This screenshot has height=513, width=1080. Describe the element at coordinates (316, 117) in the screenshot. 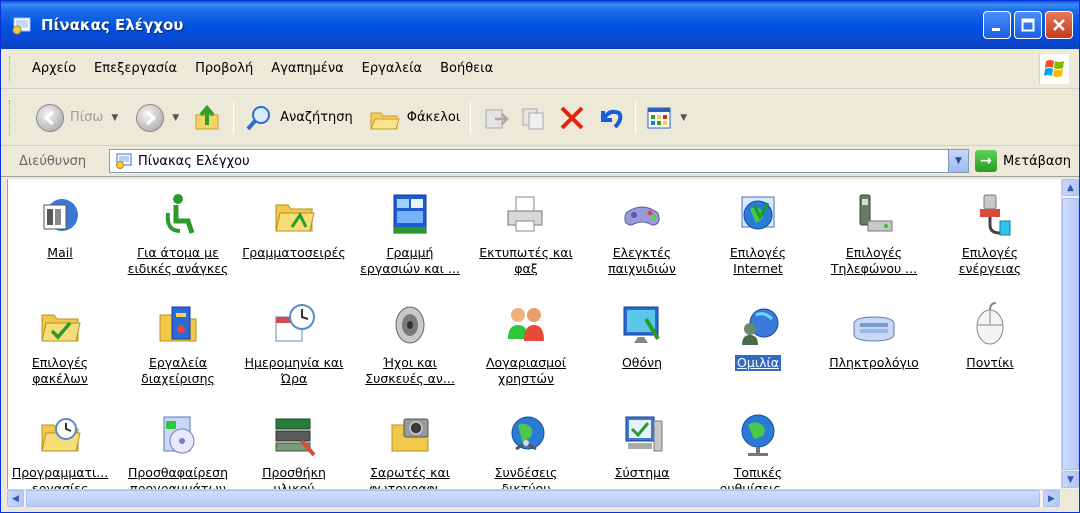

I see `search-label: Αναζήτηση` at that location.